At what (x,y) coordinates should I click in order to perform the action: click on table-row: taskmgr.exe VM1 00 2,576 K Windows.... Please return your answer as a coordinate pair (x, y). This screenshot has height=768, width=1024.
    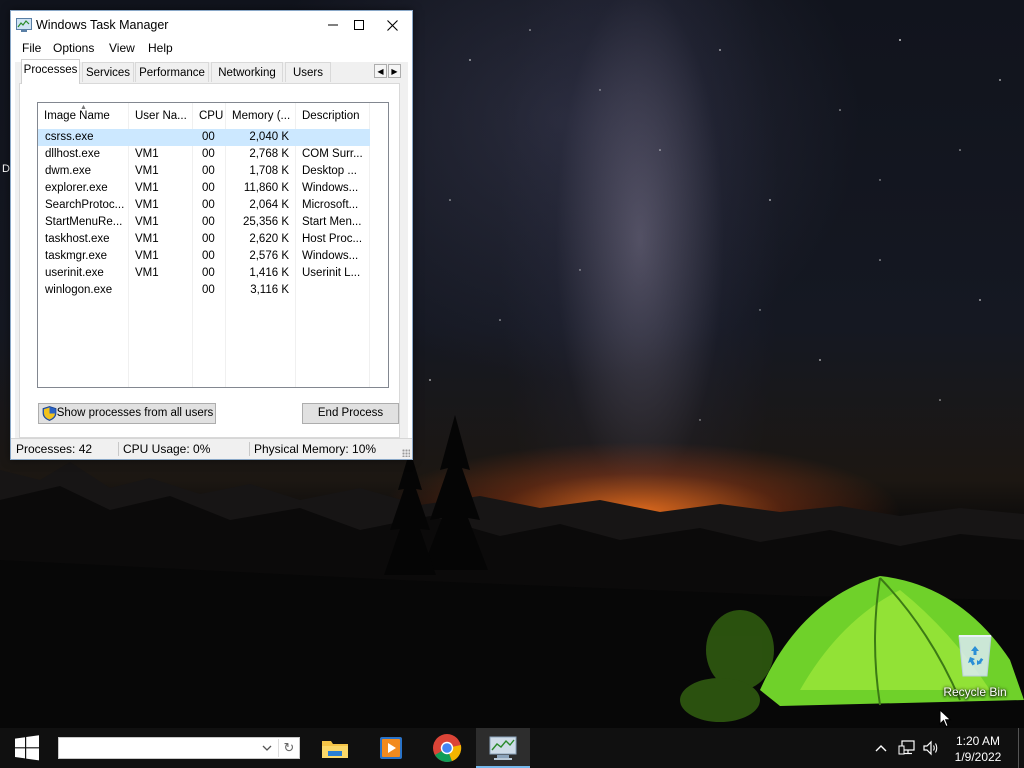
    Looking at the image, I should click on (204, 256).